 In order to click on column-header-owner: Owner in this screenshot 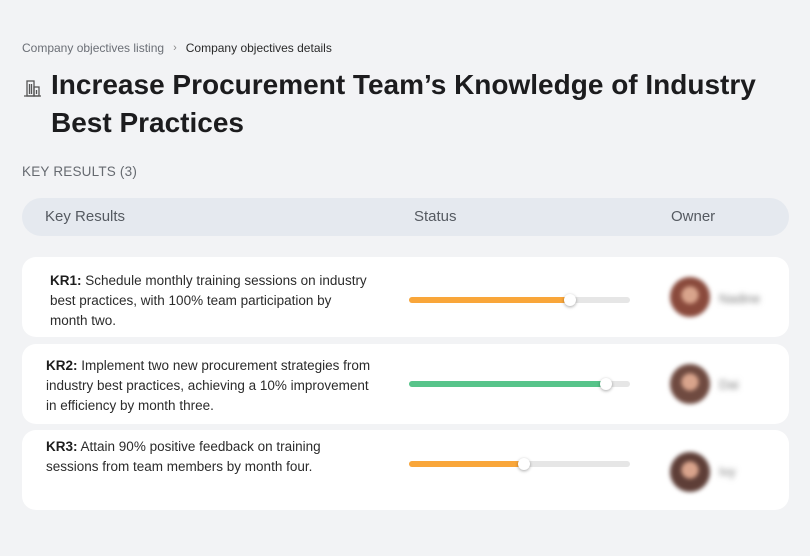, I will do `click(693, 216)`.